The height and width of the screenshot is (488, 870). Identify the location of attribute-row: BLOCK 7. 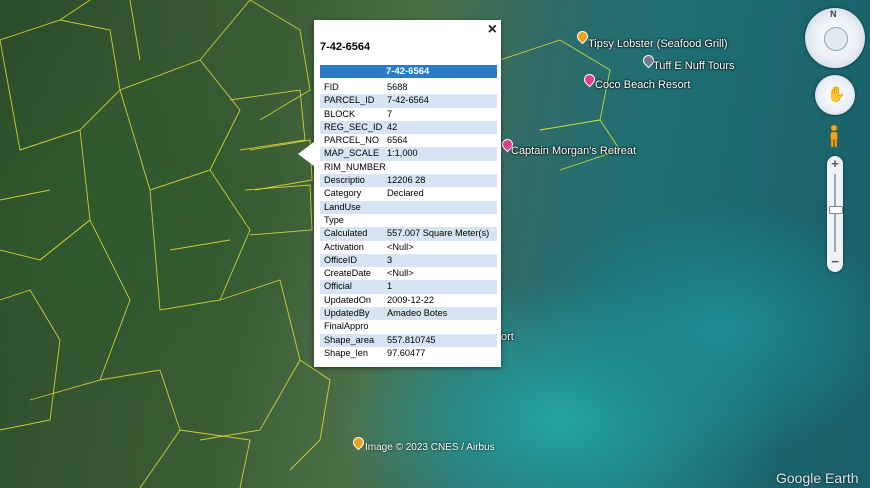
(408, 114).